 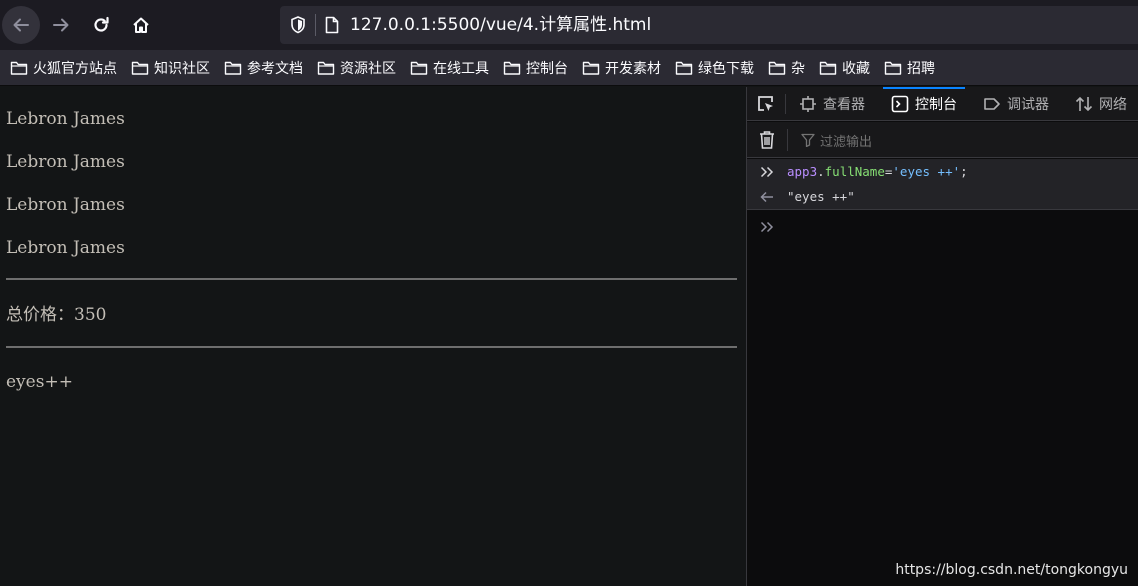 I want to click on home-icon, so click(x=141, y=25).